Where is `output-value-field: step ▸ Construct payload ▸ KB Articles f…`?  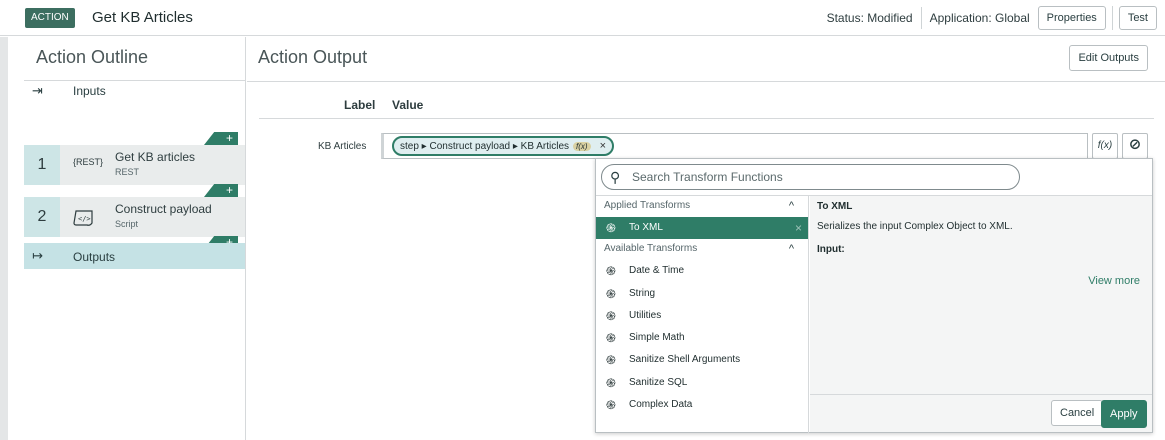
output-value-field: step ▸ Construct payload ▸ KB Articles f… is located at coordinates (734, 146).